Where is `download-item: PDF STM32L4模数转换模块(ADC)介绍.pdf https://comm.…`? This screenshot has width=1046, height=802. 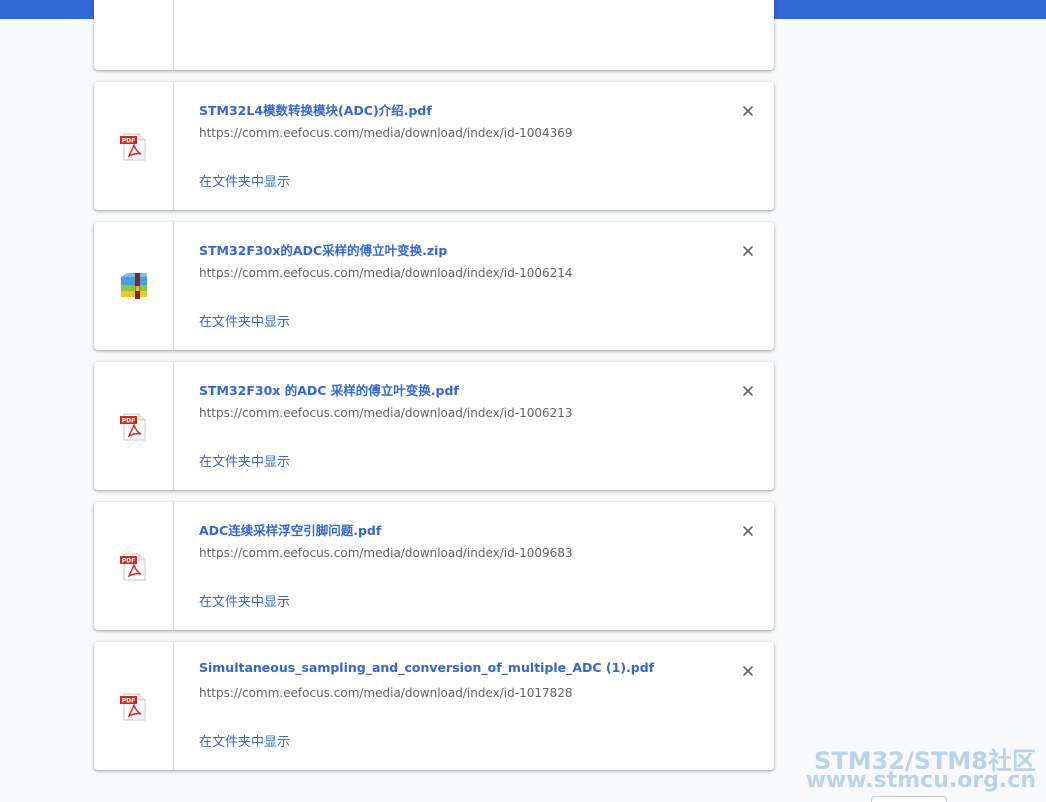
download-item: PDF STM32L4模数转换模块(ADC)介绍.pdf https://comm.… is located at coordinates (434, 146).